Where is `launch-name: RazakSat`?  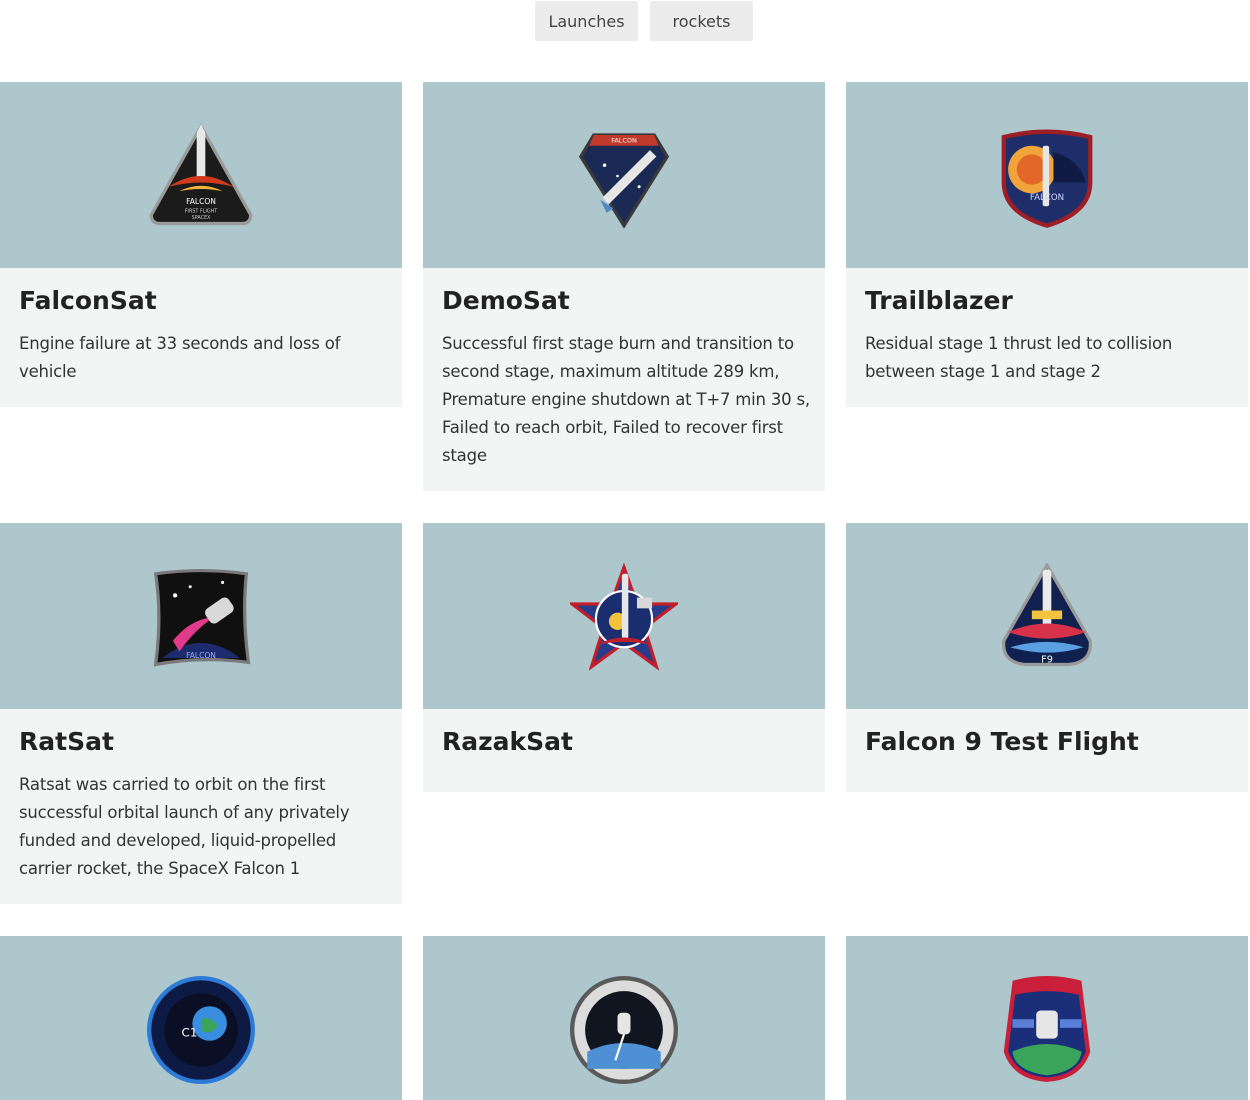 launch-name: RazakSat is located at coordinates (507, 741).